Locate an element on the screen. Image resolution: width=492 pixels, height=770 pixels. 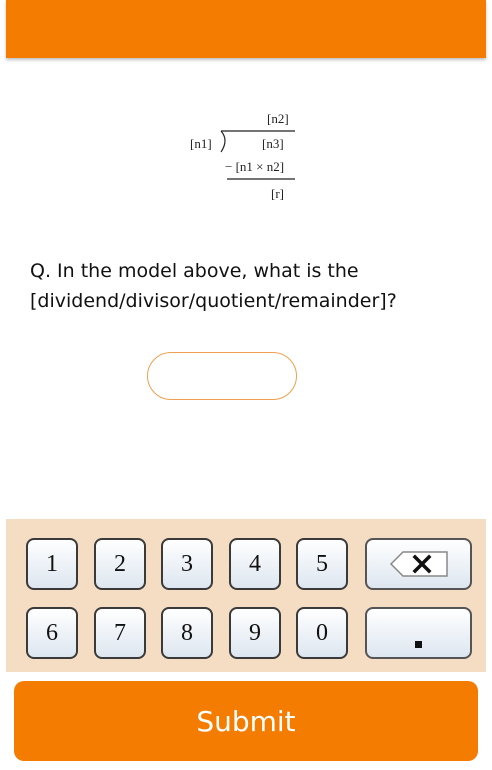
dot-icon is located at coordinates (418, 644).